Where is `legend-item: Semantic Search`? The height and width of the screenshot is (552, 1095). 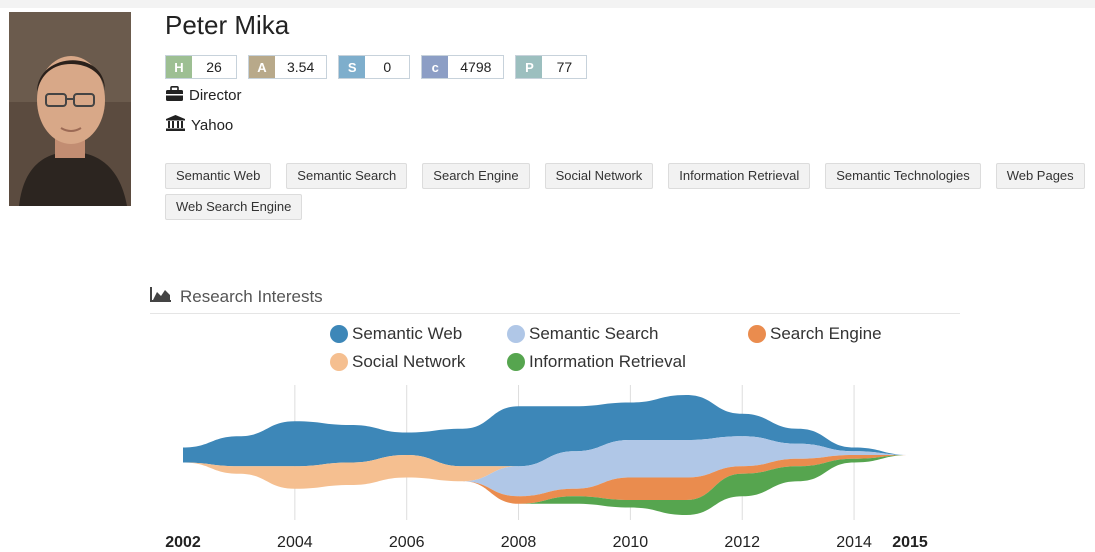 legend-item: Semantic Search is located at coordinates (582, 334).